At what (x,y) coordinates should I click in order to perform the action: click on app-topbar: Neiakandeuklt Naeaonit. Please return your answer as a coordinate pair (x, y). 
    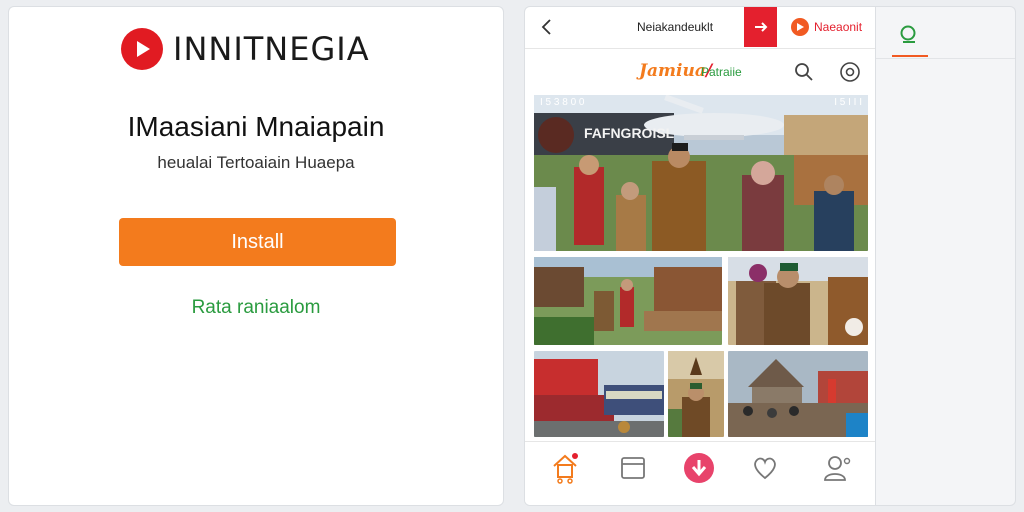
    Looking at the image, I should click on (700, 28).